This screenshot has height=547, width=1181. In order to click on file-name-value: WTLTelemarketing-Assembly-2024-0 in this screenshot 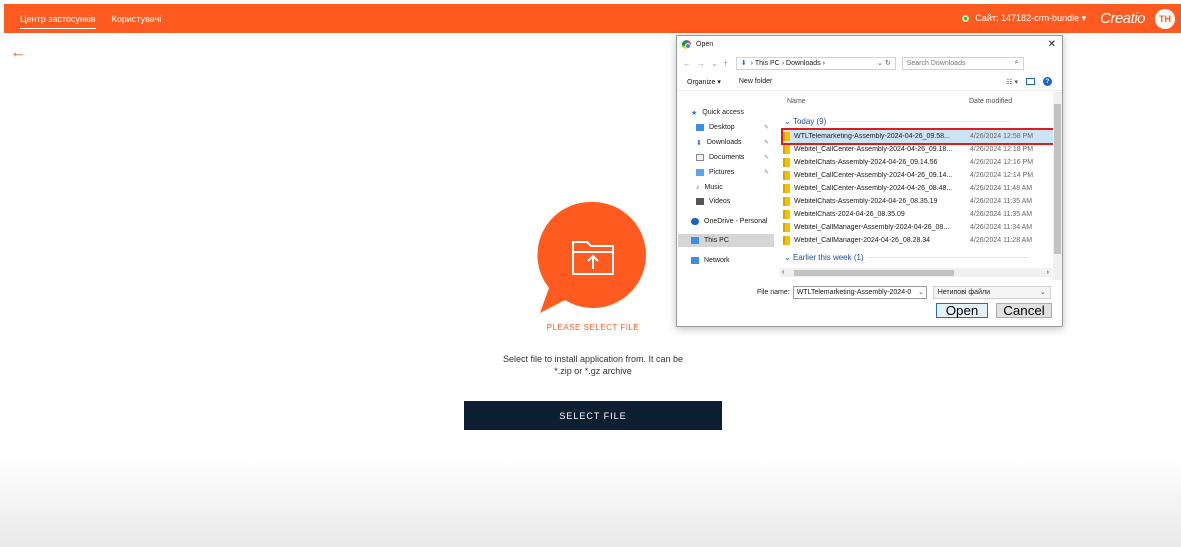, I will do `click(854, 292)`.